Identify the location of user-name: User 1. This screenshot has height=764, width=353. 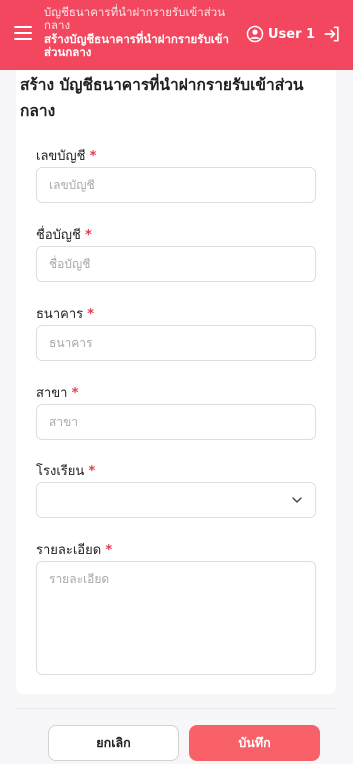
(292, 34).